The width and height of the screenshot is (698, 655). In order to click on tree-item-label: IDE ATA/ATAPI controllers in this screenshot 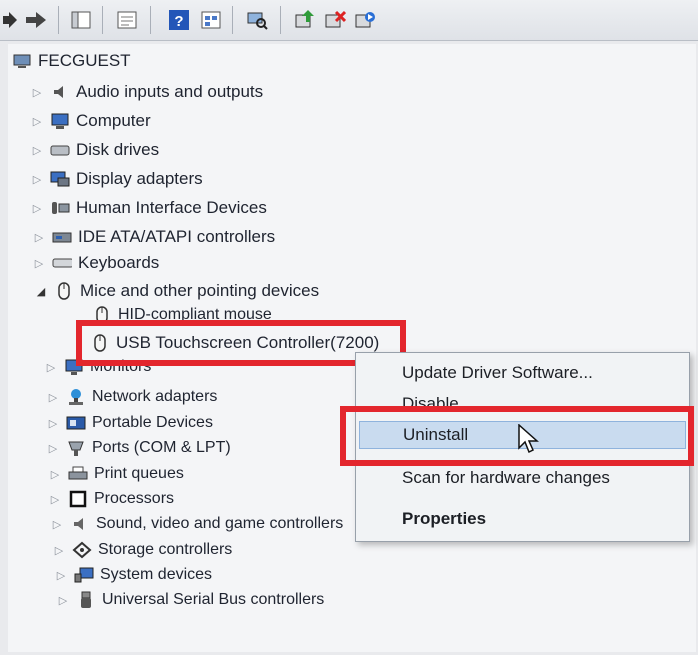, I will do `click(177, 236)`.